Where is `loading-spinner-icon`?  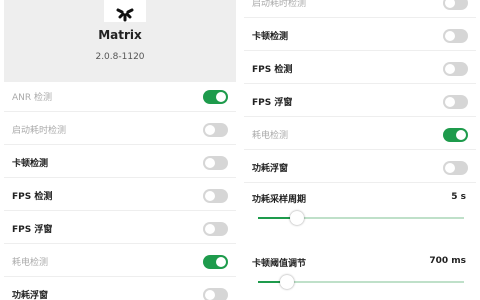
loading-spinner-icon is located at coordinates (125, 15).